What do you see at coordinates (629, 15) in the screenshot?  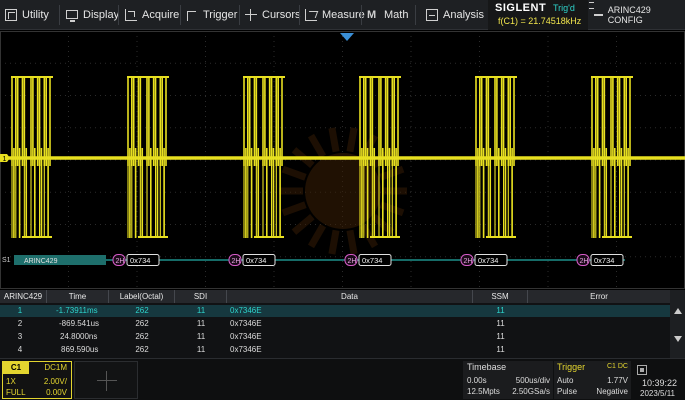 I see `config-label: ARINC429 CONFIG` at bounding box center [629, 15].